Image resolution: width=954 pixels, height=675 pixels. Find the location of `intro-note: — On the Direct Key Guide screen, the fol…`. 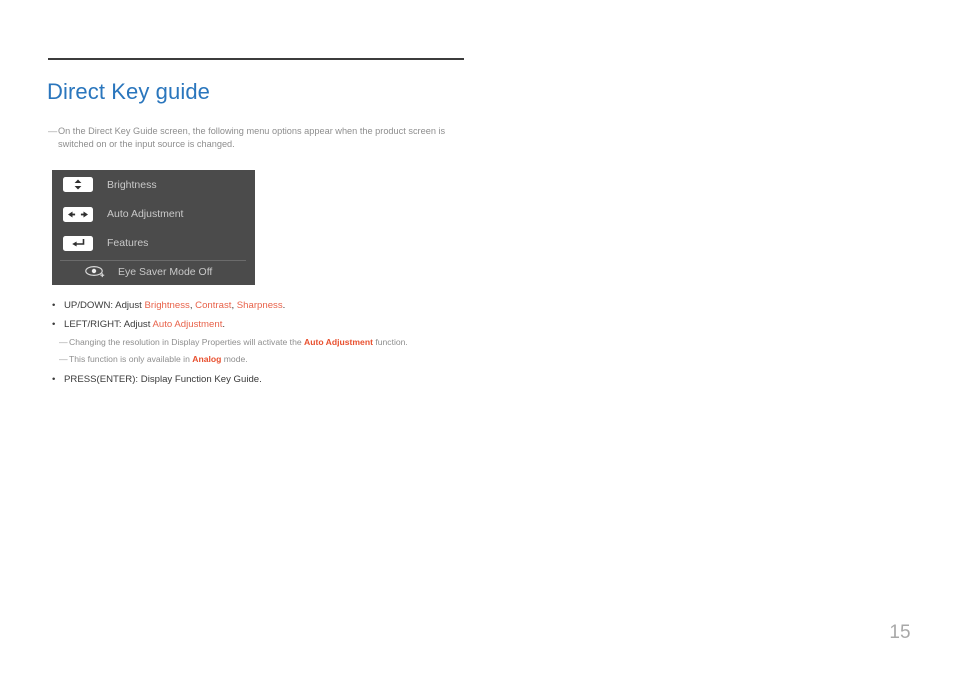

intro-note: — On the Direct Key Guide screen, the fol… is located at coordinates (254, 138).